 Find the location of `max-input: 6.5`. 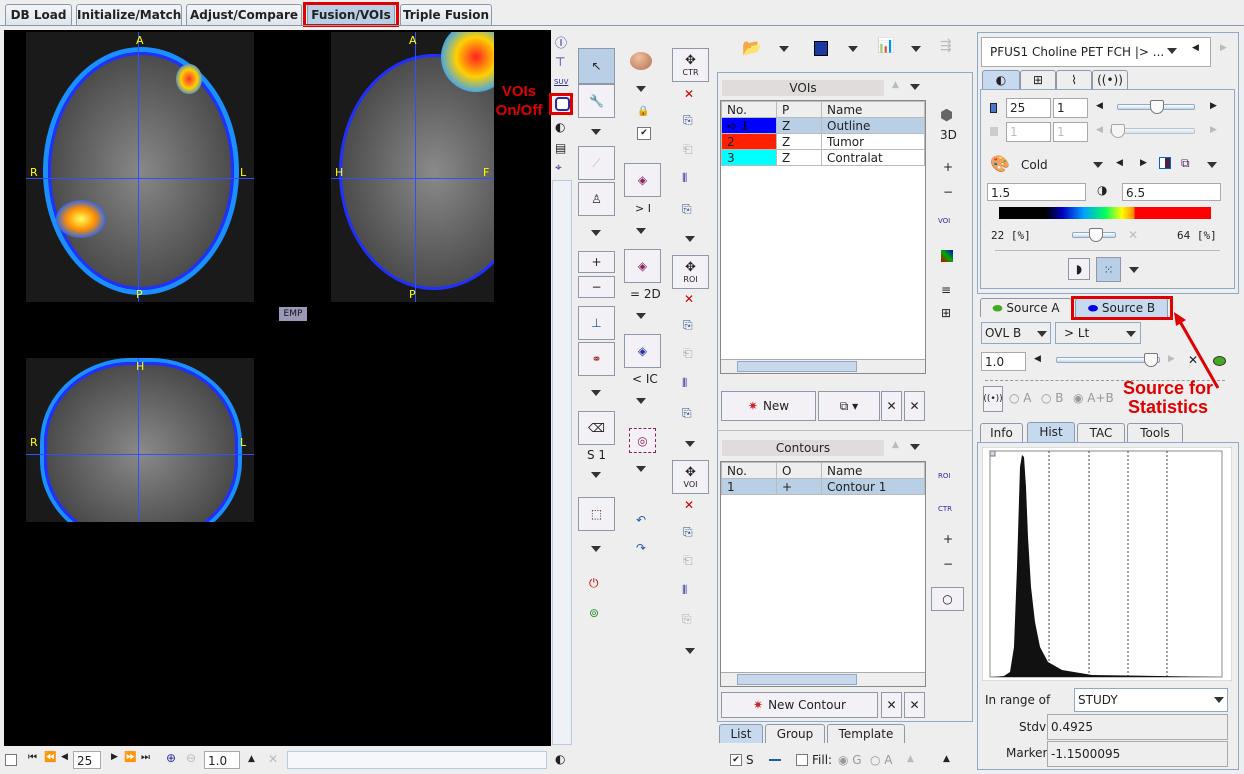

max-input: 6.5 is located at coordinates (1171, 192).